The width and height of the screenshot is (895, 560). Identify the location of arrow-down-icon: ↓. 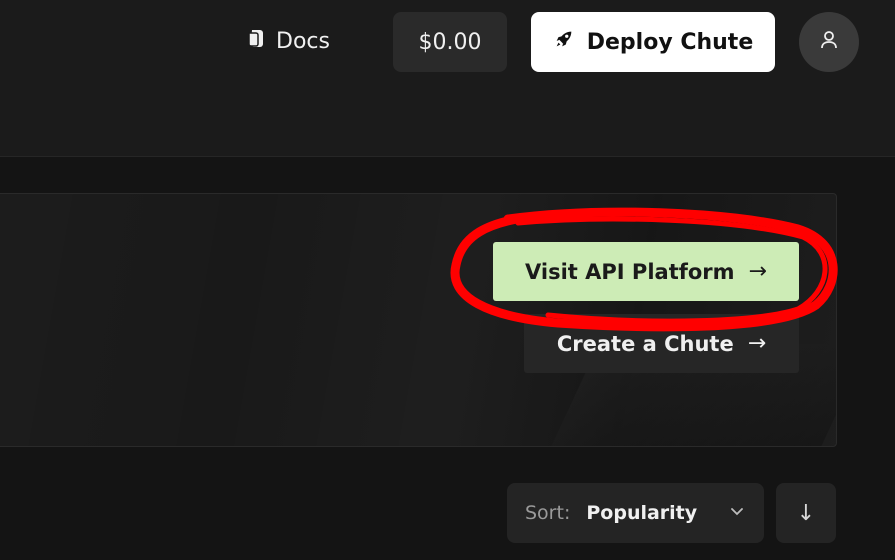
(806, 513).